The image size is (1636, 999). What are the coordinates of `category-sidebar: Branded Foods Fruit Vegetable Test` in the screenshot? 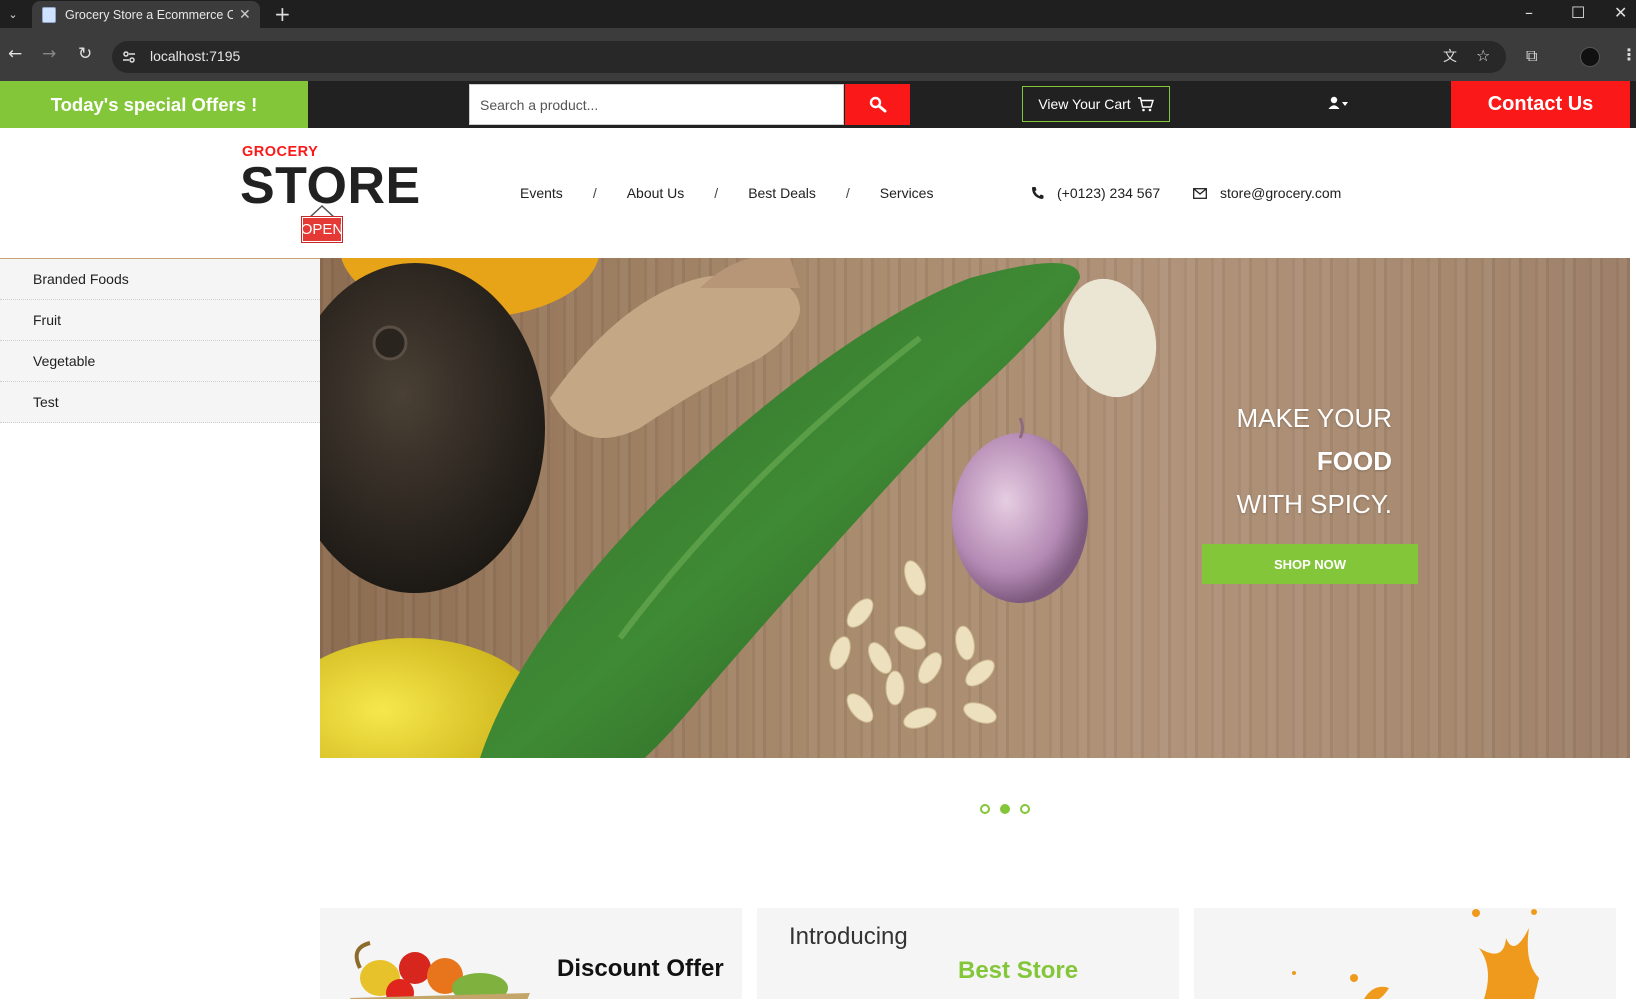 It's located at (160, 340).